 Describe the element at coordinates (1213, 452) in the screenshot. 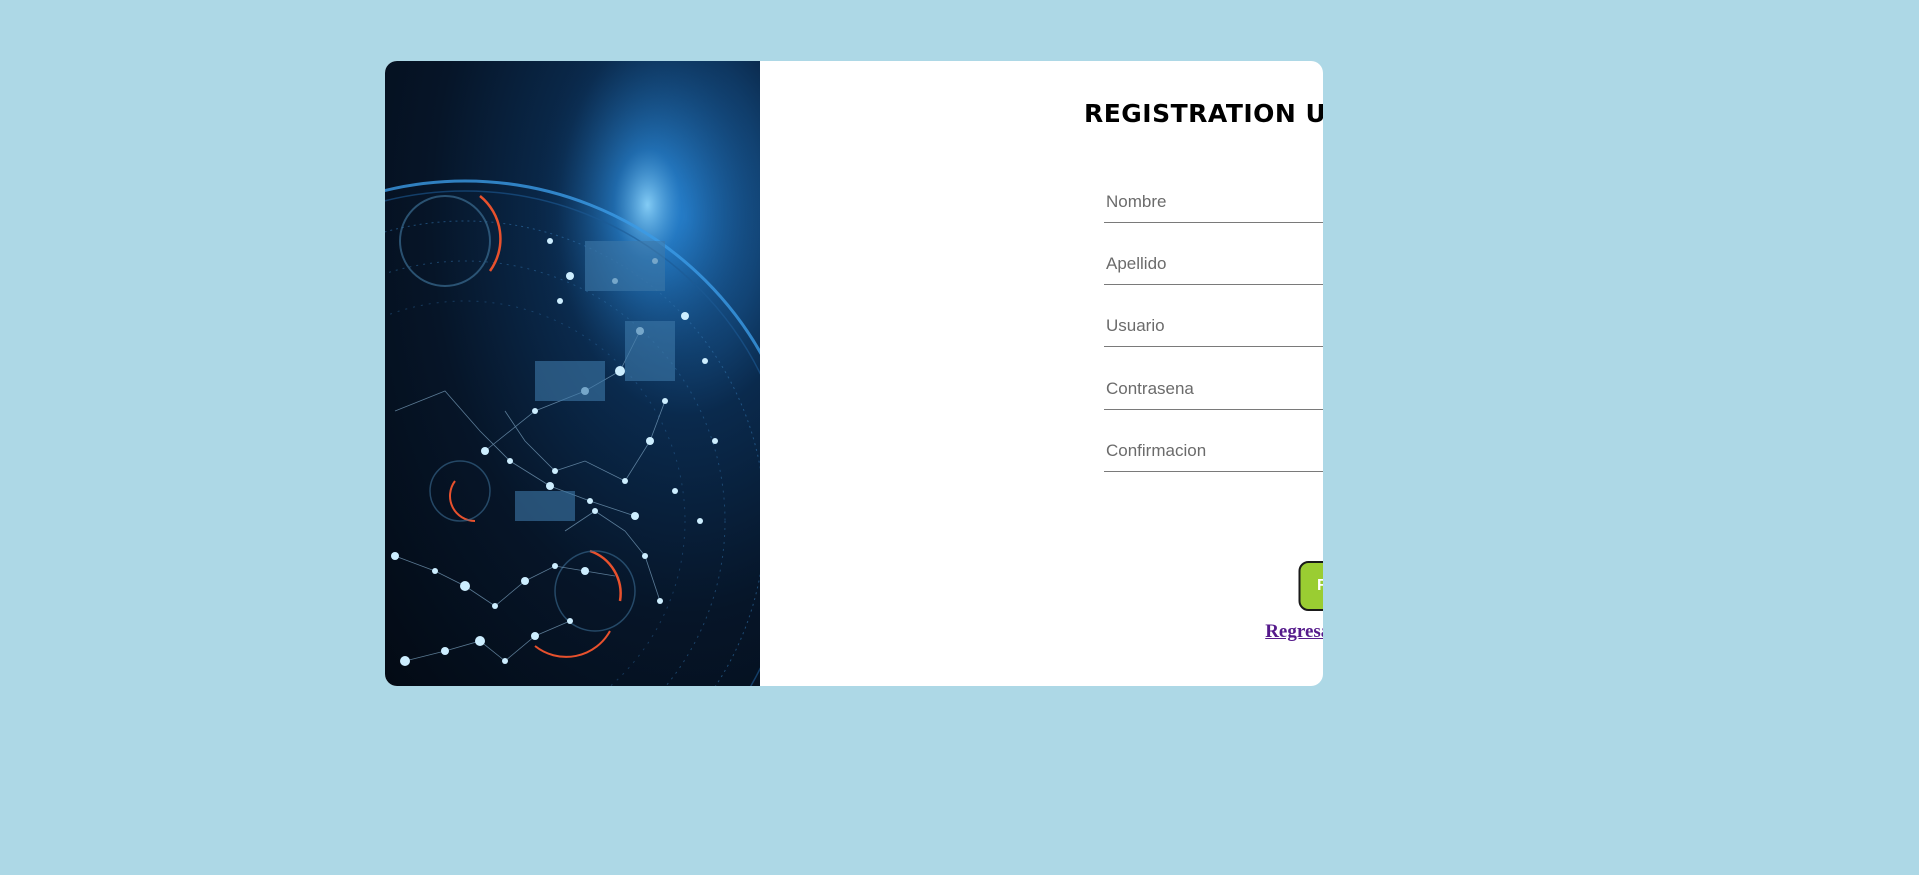

I see `confirmacion-input` at that location.